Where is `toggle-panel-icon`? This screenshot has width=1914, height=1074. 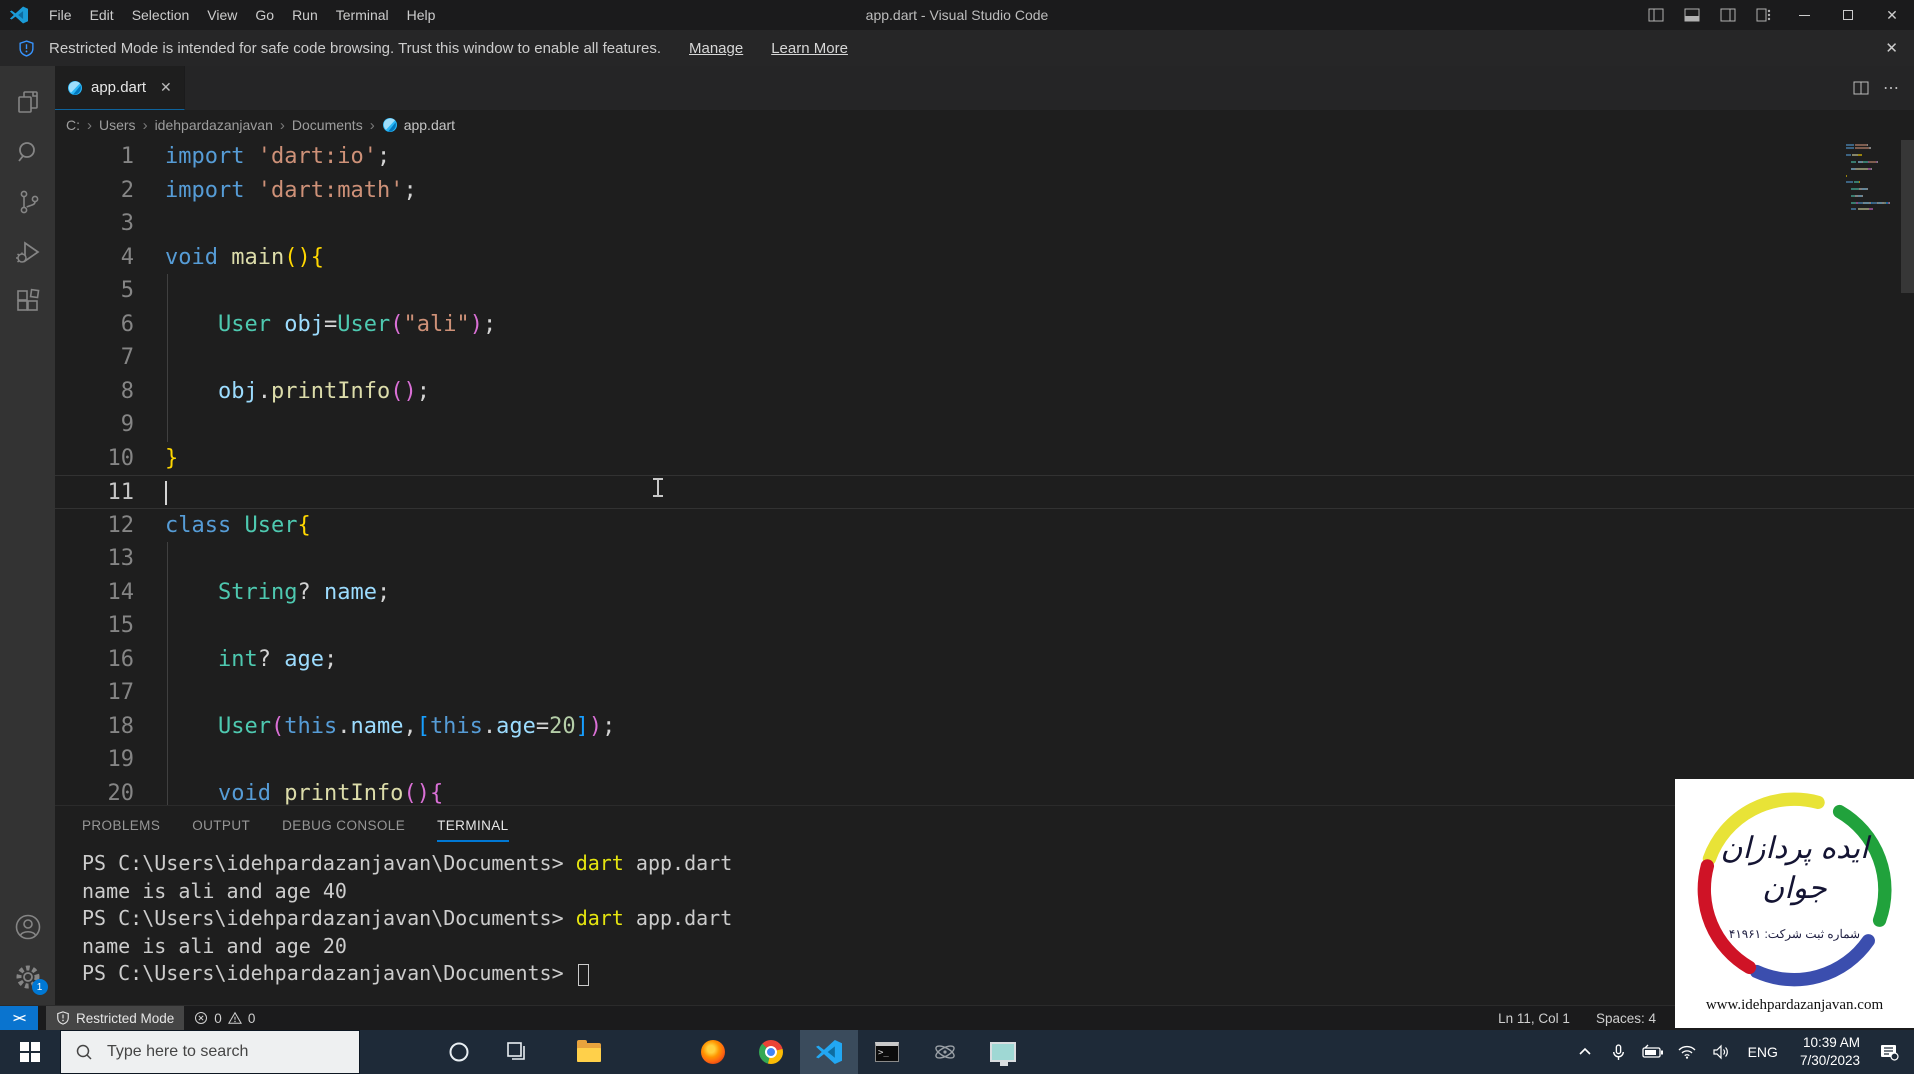
toggle-panel-icon is located at coordinates (1692, 15).